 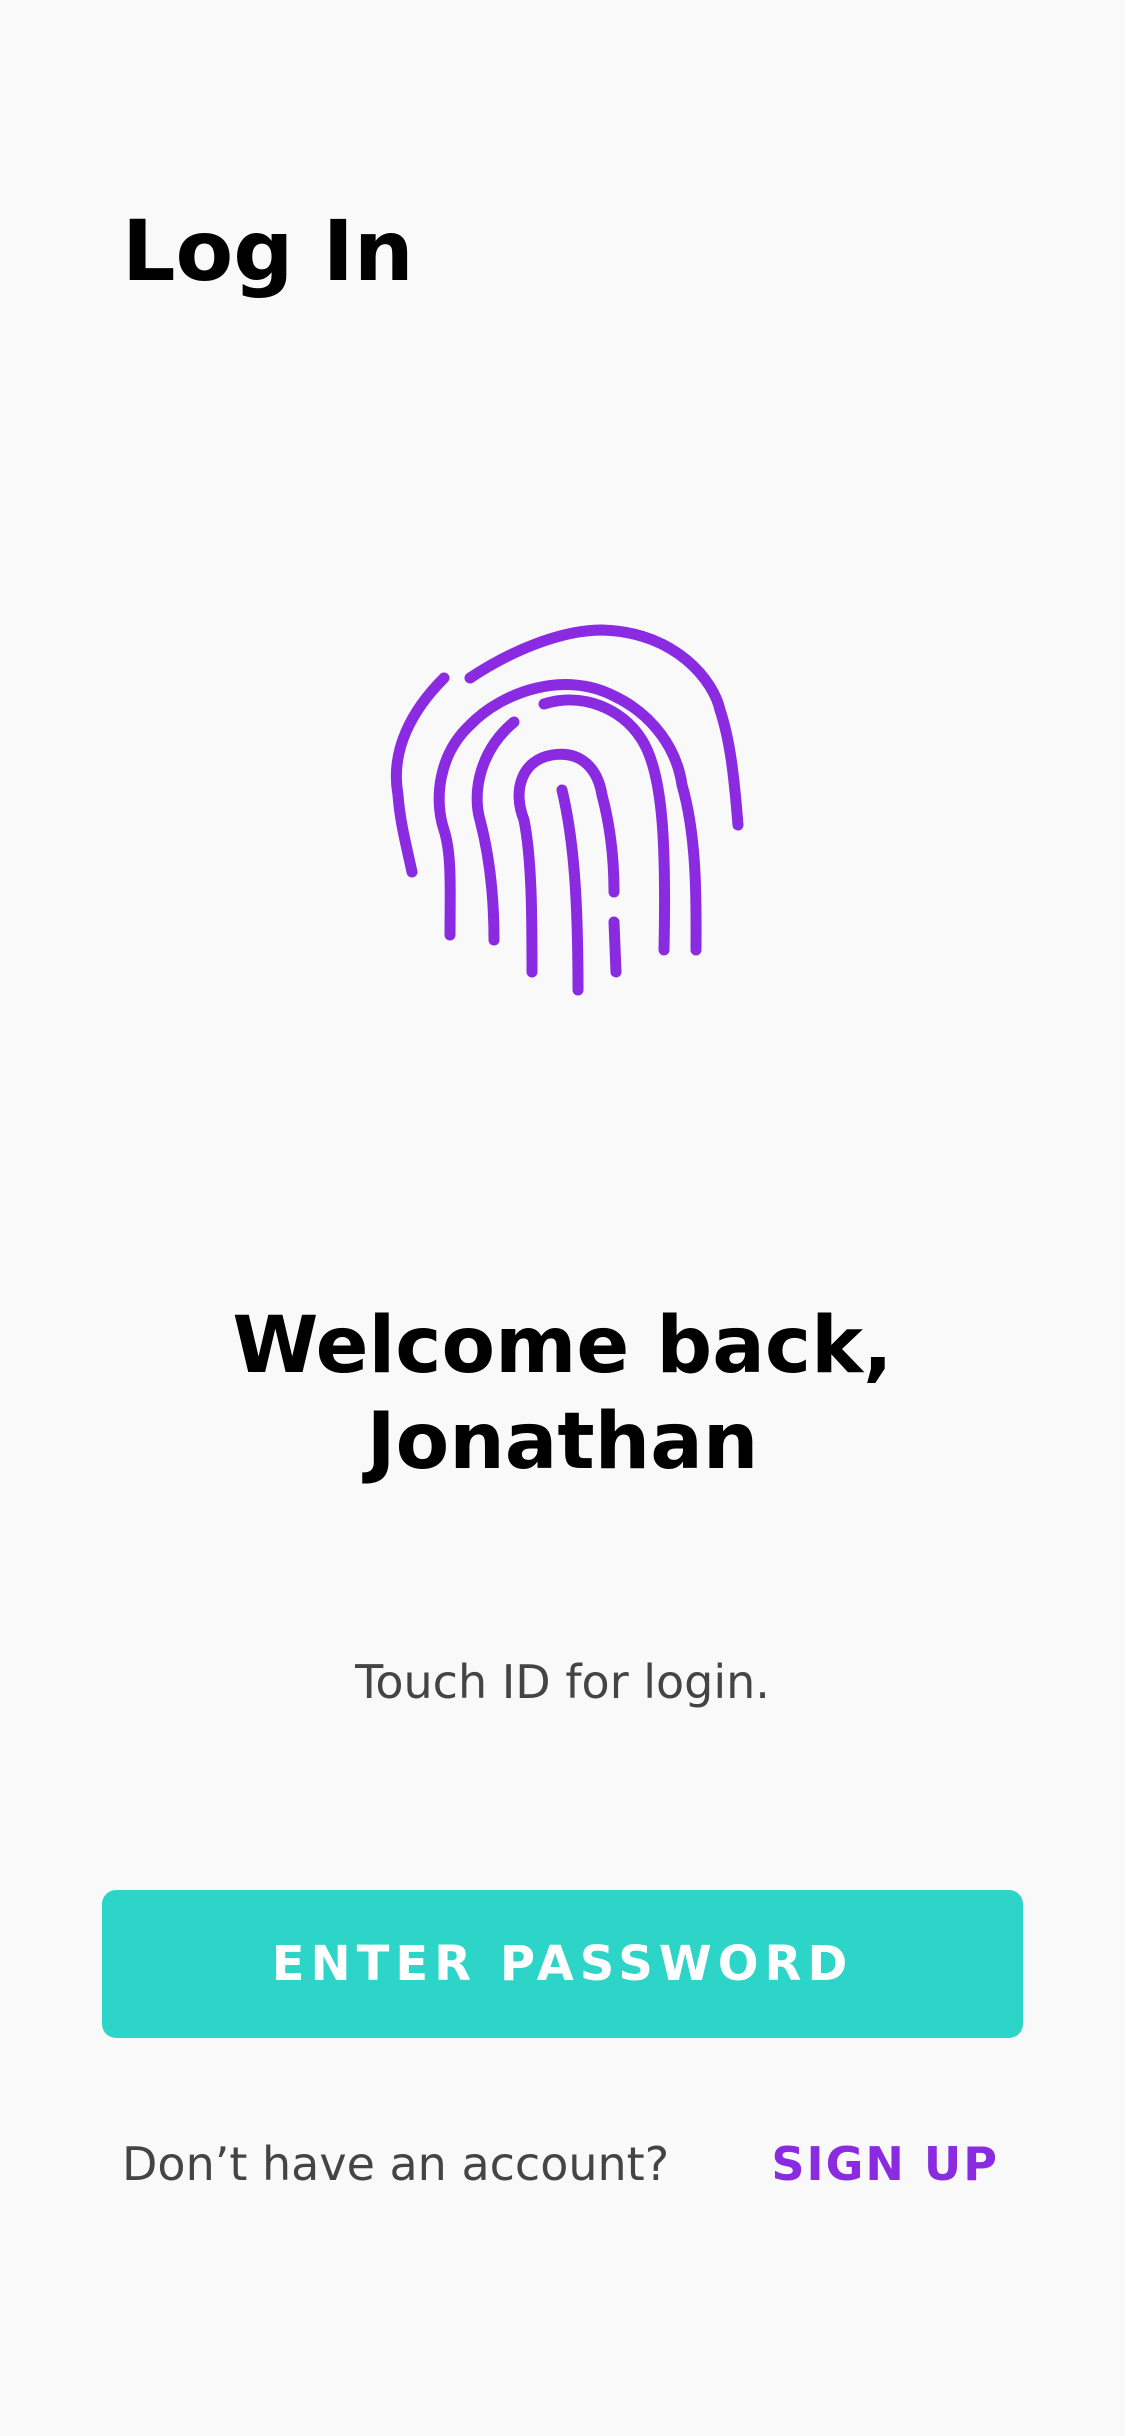 What do you see at coordinates (562, 1442) in the screenshot?
I see `welcome-line-2: Jonathan` at bounding box center [562, 1442].